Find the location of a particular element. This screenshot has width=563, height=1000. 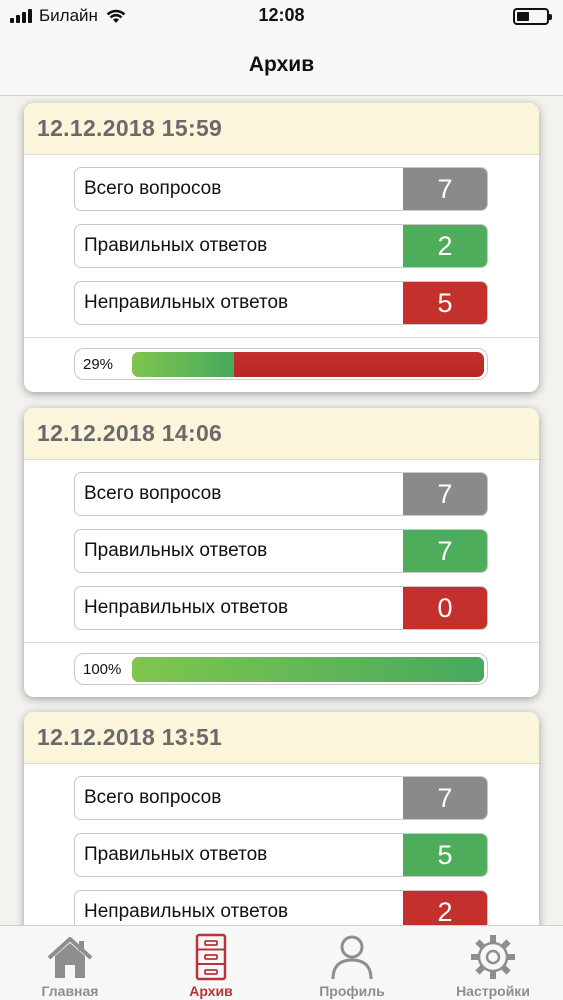

archive-icon is located at coordinates (211, 957).